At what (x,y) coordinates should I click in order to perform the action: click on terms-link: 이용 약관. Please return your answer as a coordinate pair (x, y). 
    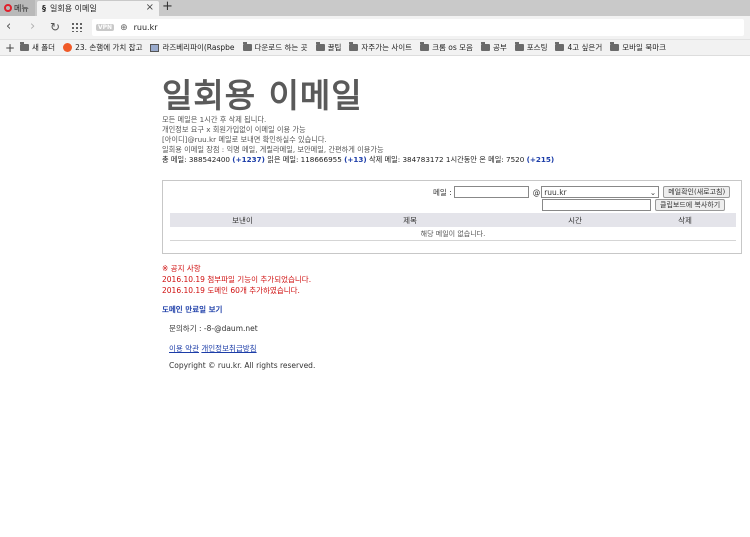
    Looking at the image, I should click on (184, 348).